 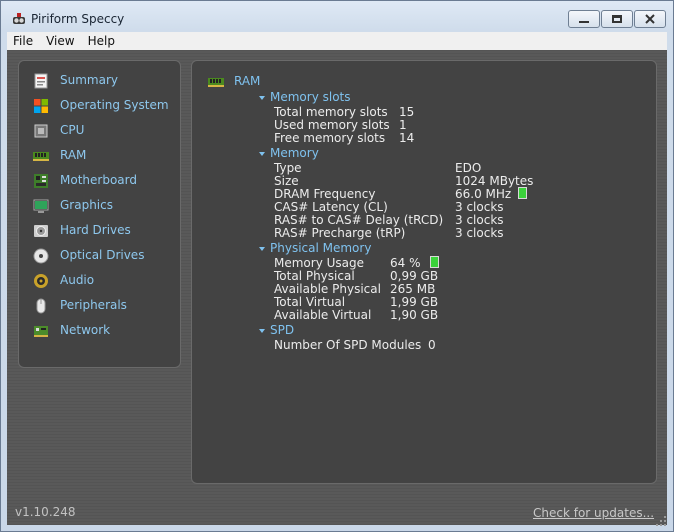 I want to click on window-title: Piriform Speccy, so click(x=78, y=19).